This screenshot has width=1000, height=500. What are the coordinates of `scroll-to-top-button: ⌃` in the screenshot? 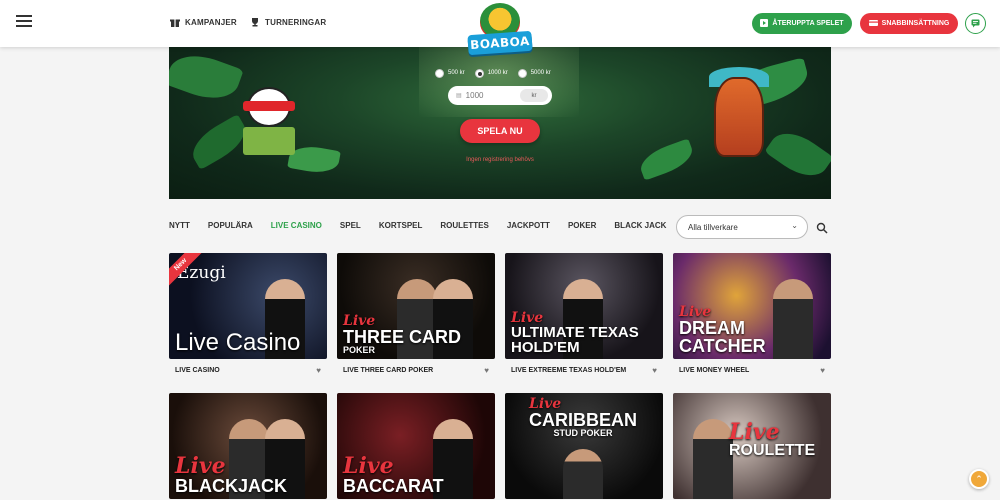 It's located at (979, 479).